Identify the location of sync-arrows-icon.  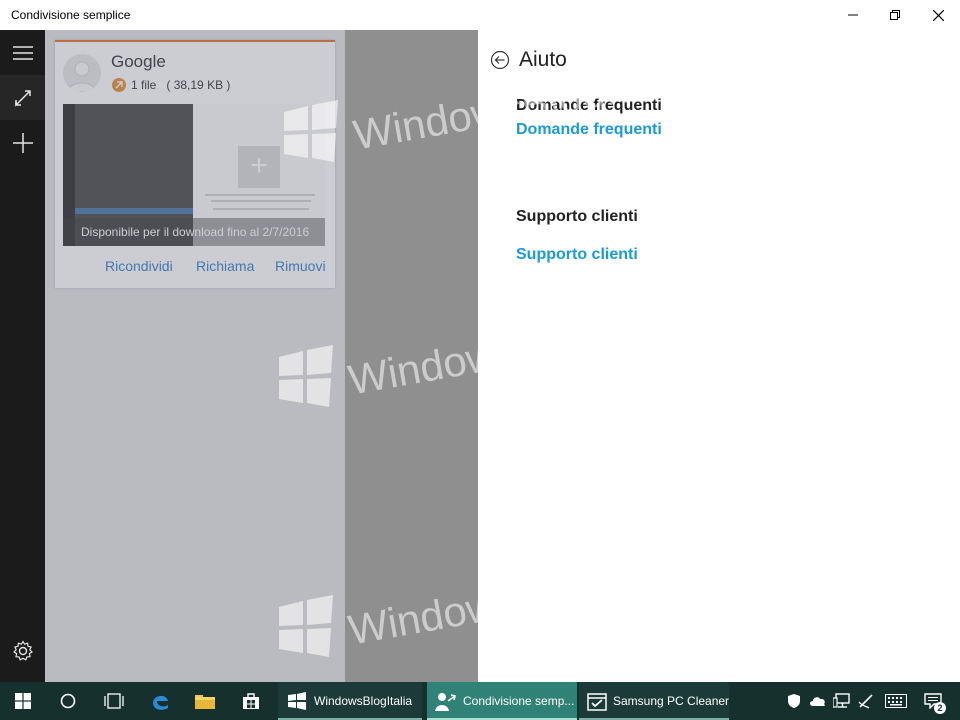
(22, 98).